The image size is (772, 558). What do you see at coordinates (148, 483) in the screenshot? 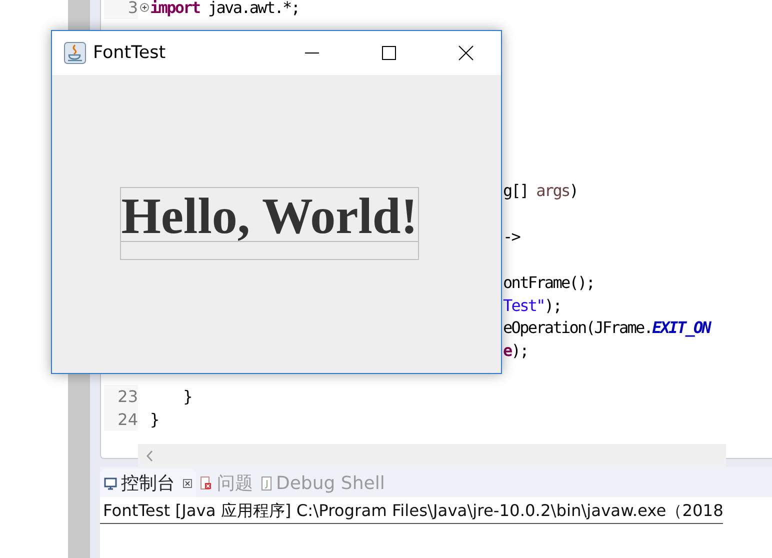
I see `console-tab: 控制台` at bounding box center [148, 483].